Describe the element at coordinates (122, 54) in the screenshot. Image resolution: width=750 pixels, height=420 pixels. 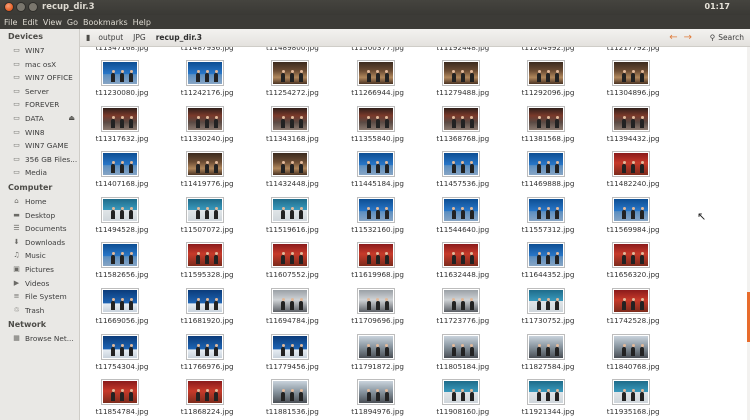
I see `file-item: t11347168.jpg` at that location.